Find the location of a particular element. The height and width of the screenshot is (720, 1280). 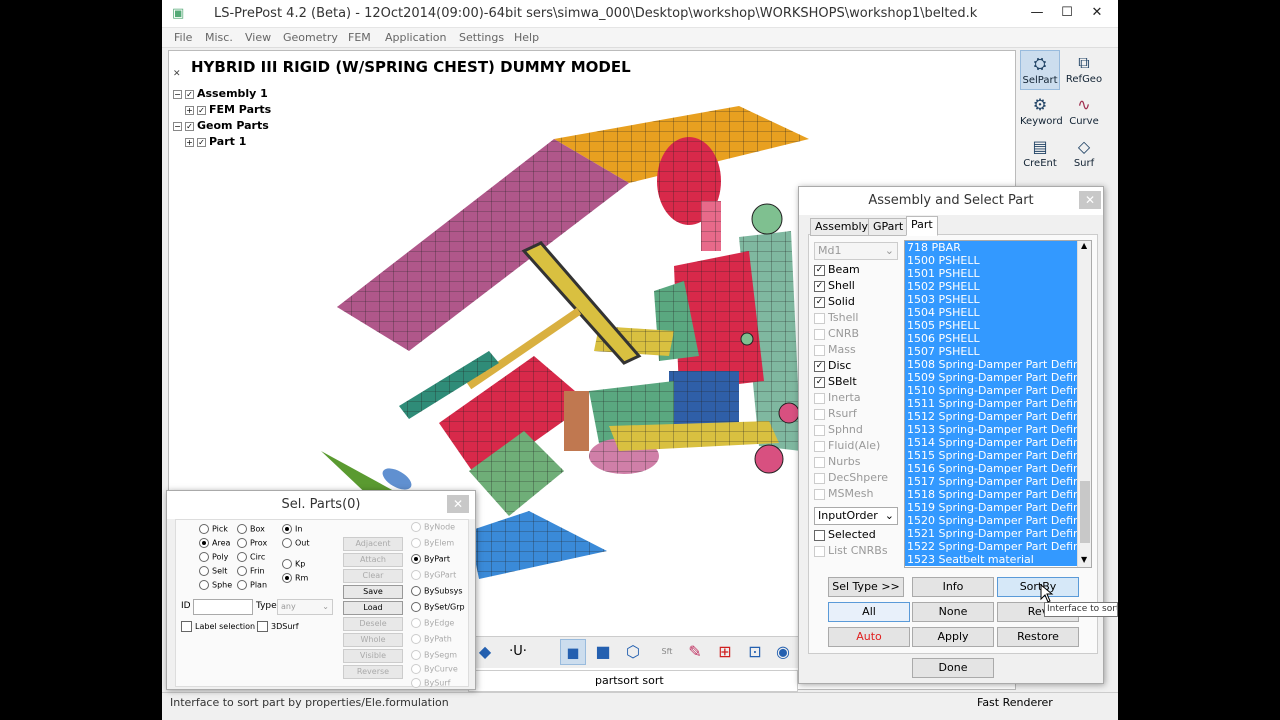

part-list-item: 1504 PSHELL is located at coordinates (991, 312).